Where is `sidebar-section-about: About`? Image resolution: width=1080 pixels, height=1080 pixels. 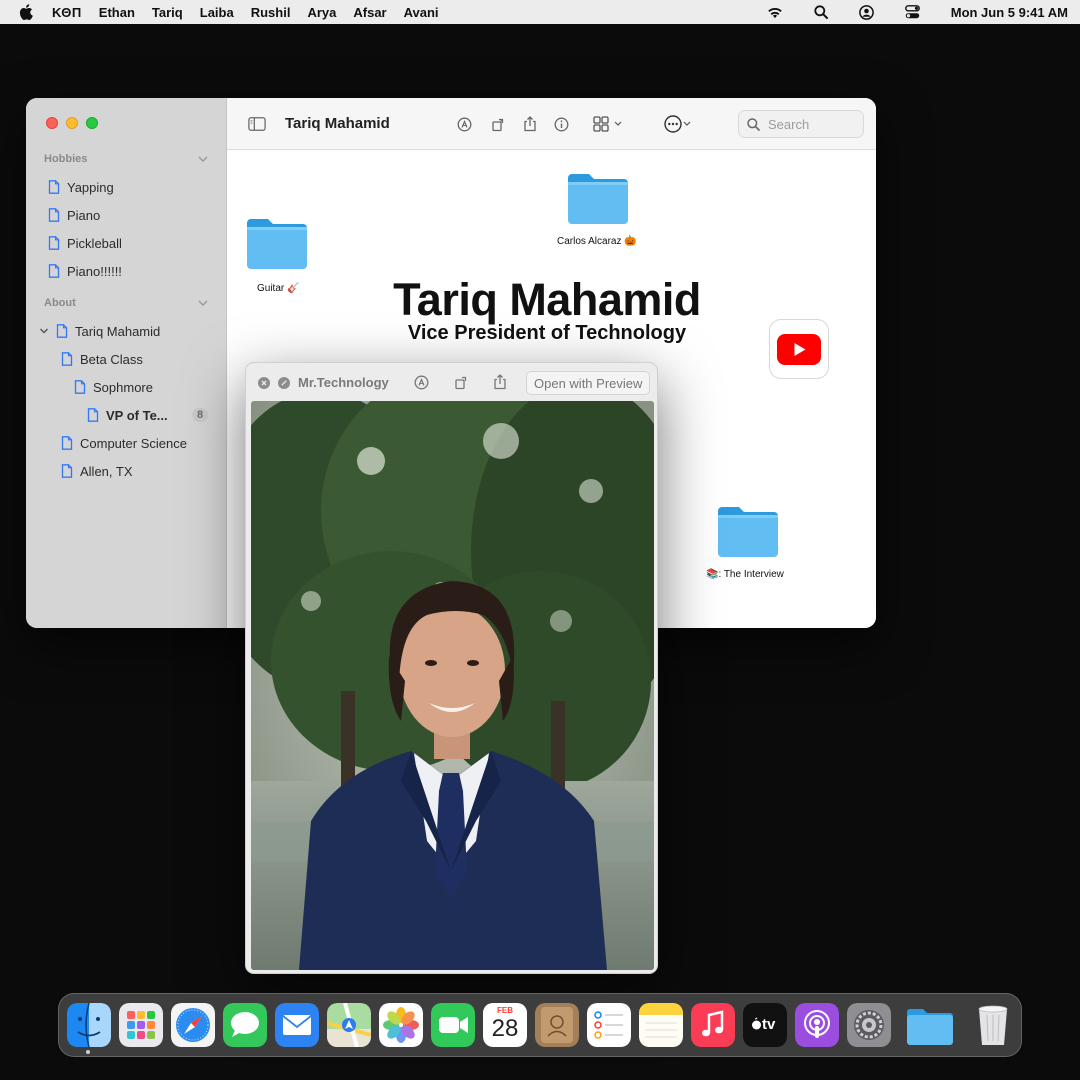
sidebar-section-about: About is located at coordinates (126, 303).